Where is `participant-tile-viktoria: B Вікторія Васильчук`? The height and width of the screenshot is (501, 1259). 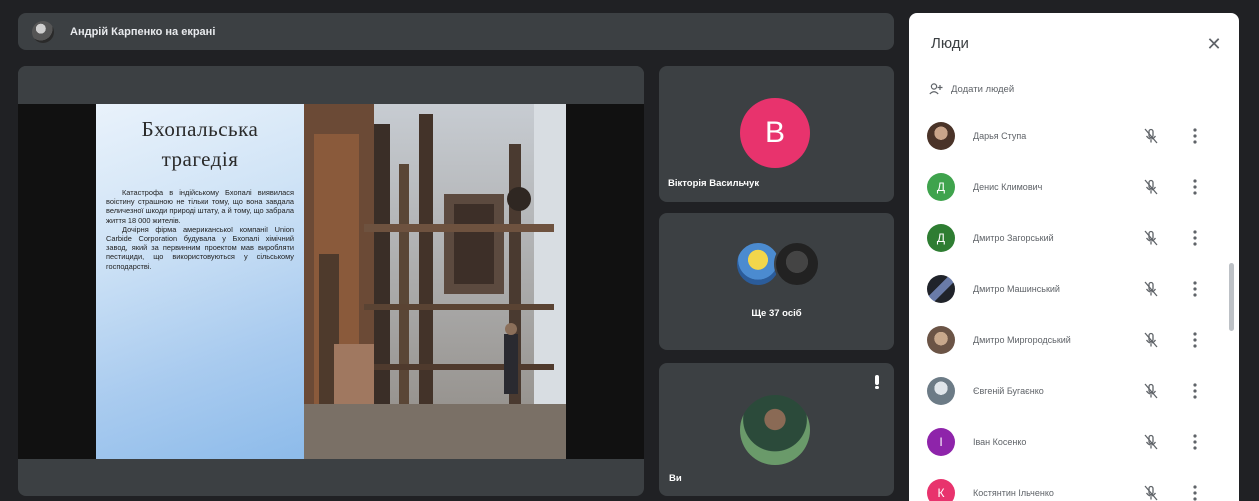 participant-tile-viktoria: B Вікторія Васильчук is located at coordinates (776, 134).